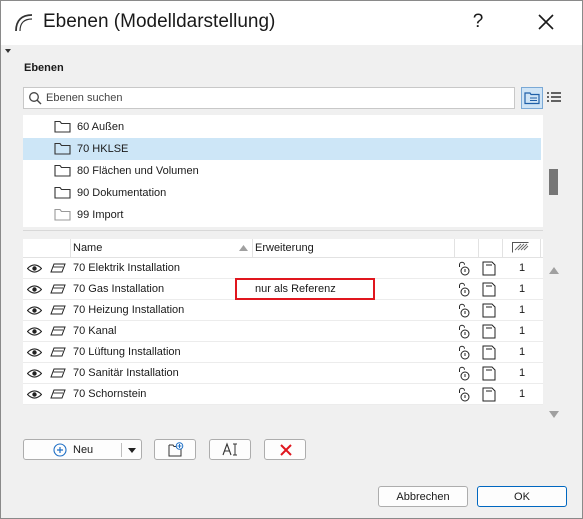 The width and height of the screenshot is (583, 519). Describe the element at coordinates (132, 450) in the screenshot. I see `chevron-down-icon` at that location.